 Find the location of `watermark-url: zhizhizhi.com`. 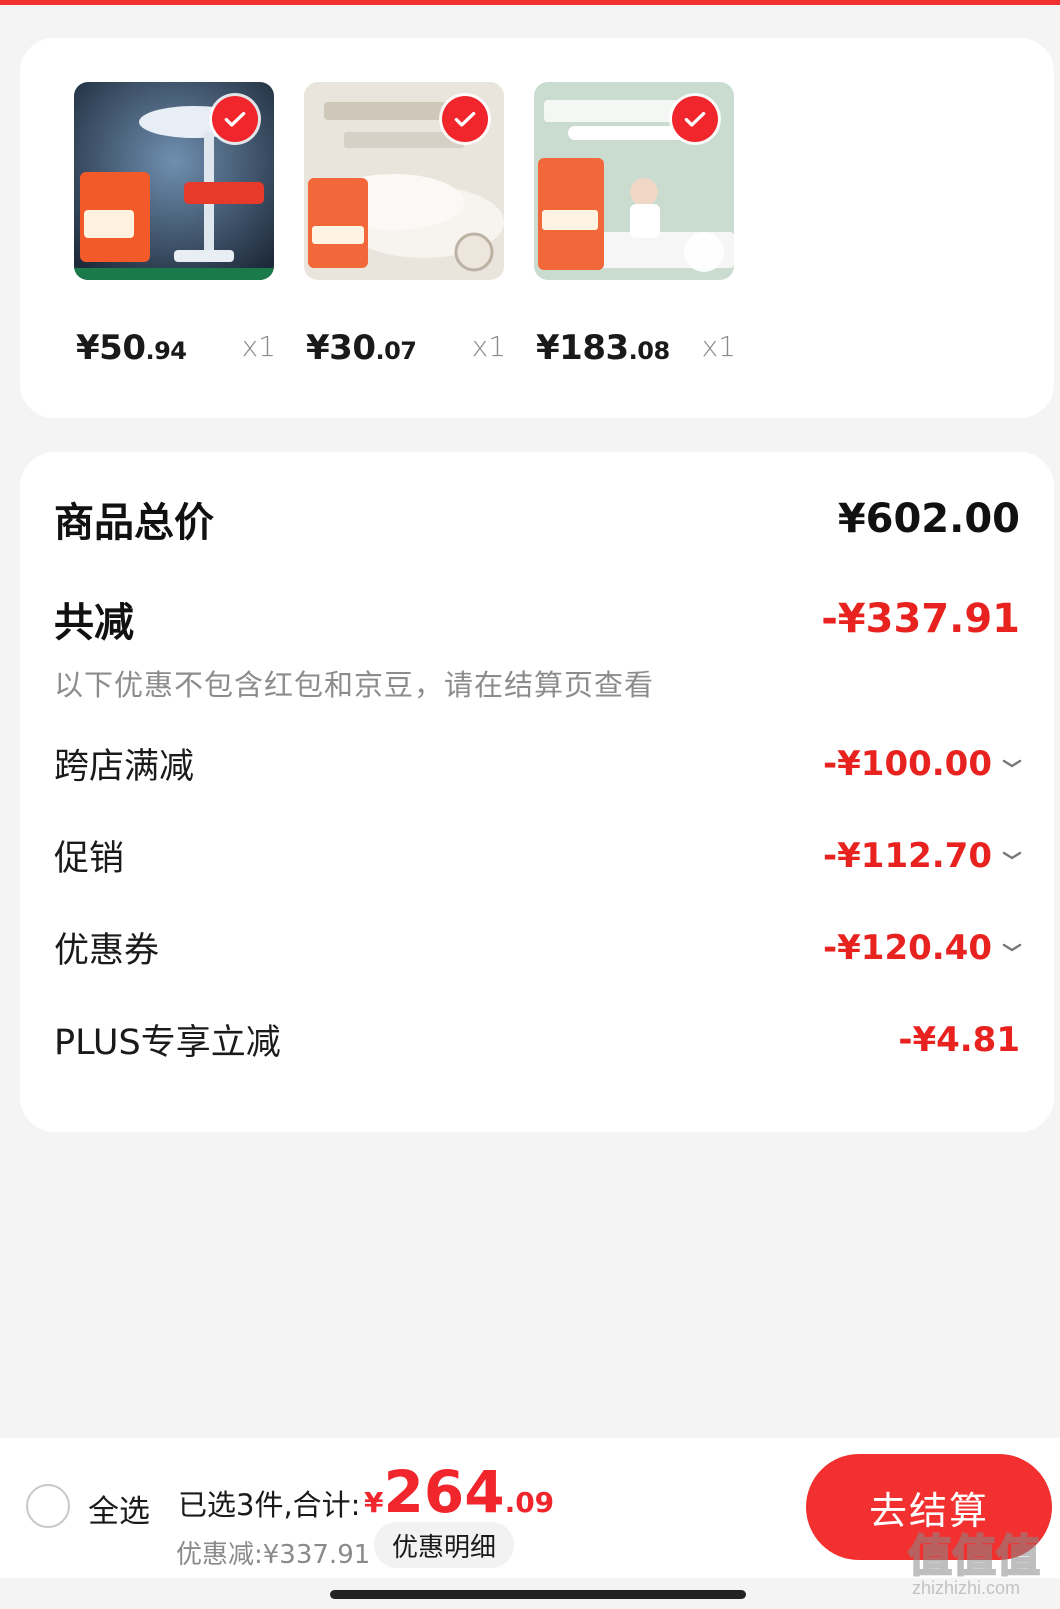

watermark-url: zhizhizhi.com is located at coordinates (966, 1588).